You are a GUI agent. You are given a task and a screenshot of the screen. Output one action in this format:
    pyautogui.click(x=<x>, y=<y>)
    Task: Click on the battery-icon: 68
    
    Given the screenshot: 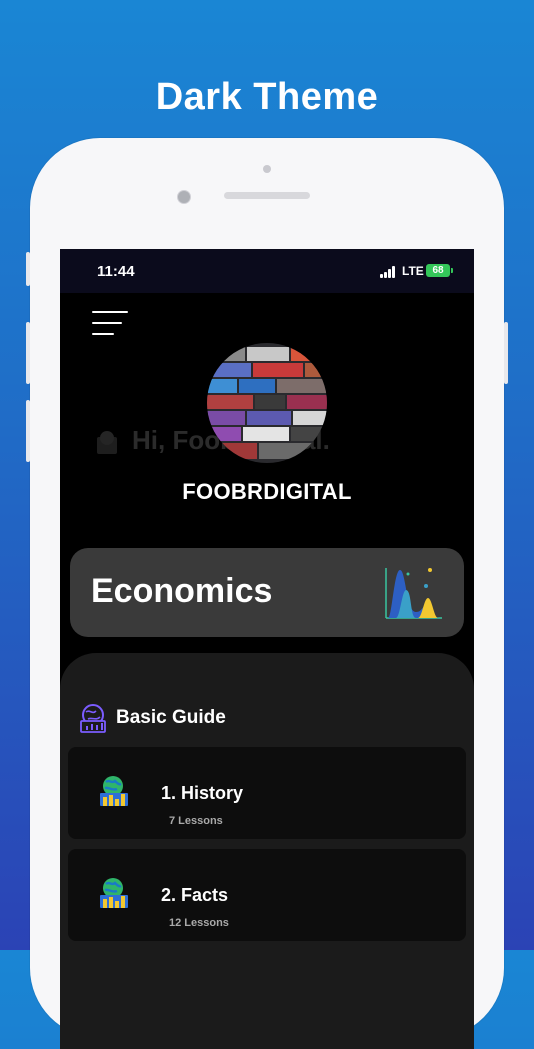 What is the action you would take?
    pyautogui.click(x=438, y=270)
    